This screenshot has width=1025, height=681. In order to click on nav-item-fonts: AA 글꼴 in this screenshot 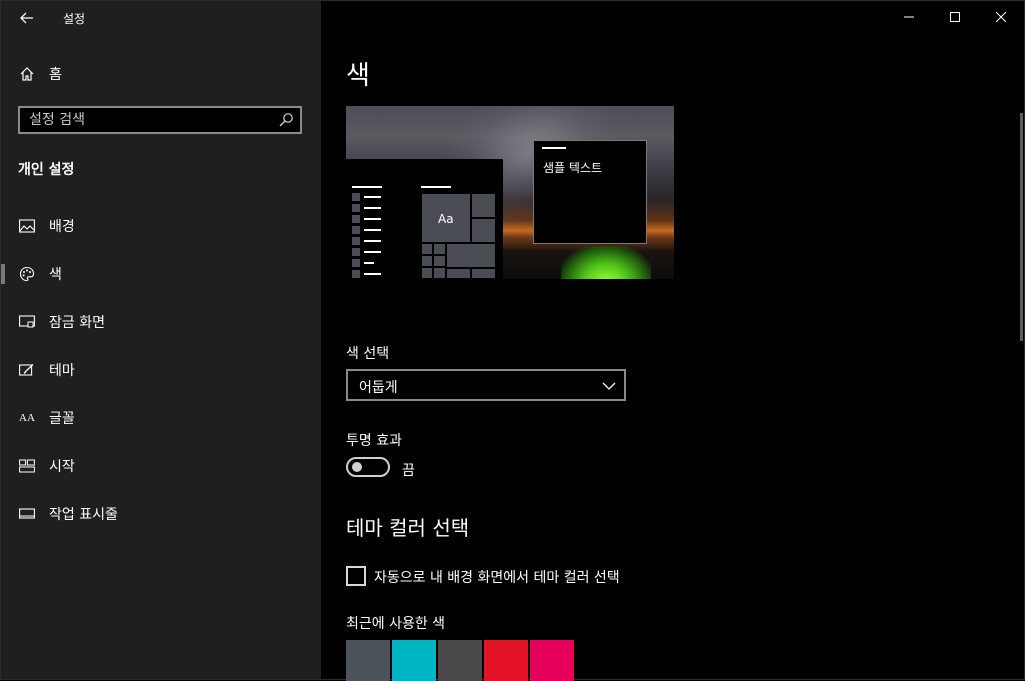, I will do `click(161, 418)`.